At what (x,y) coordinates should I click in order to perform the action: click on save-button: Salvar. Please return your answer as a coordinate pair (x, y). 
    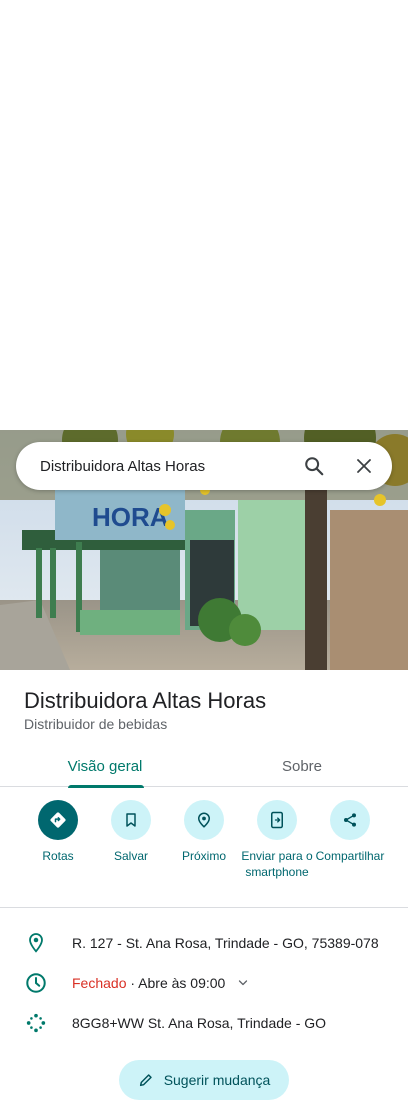
    Looking at the image, I should click on (131, 832).